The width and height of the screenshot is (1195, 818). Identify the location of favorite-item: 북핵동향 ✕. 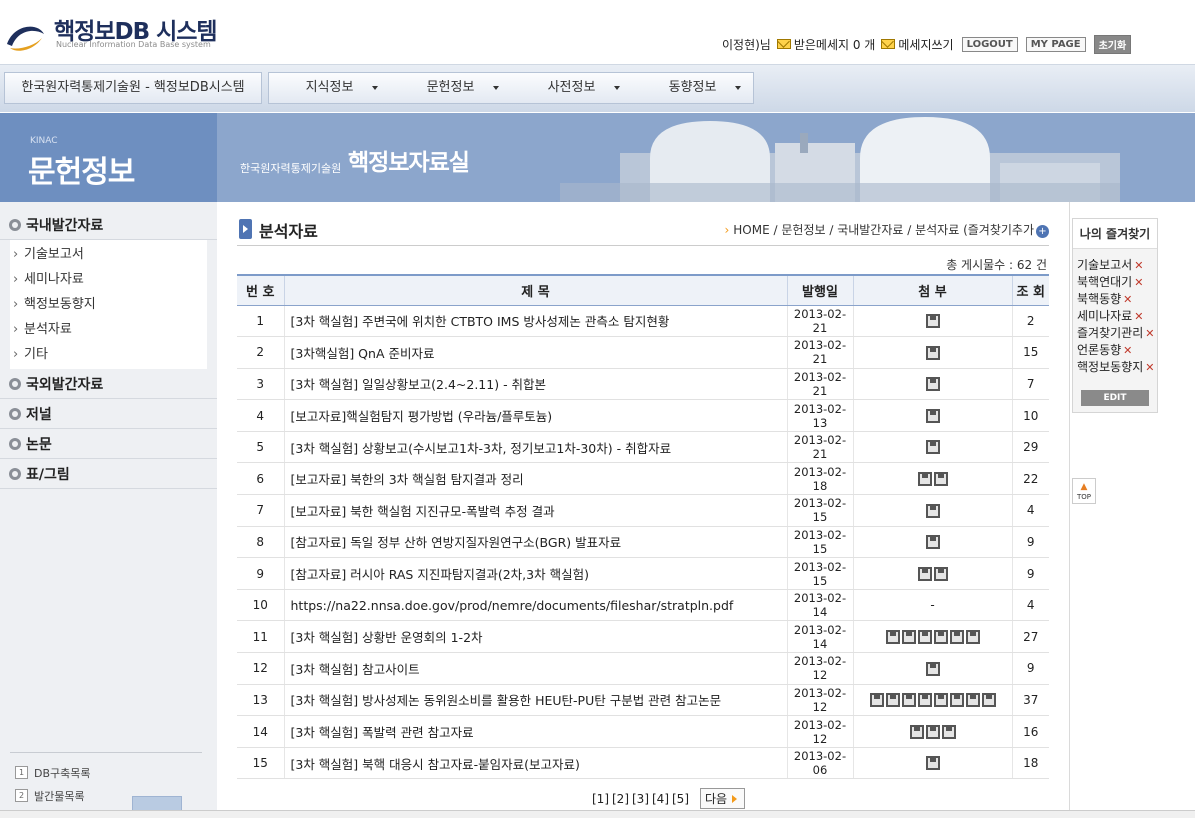
(1116, 299).